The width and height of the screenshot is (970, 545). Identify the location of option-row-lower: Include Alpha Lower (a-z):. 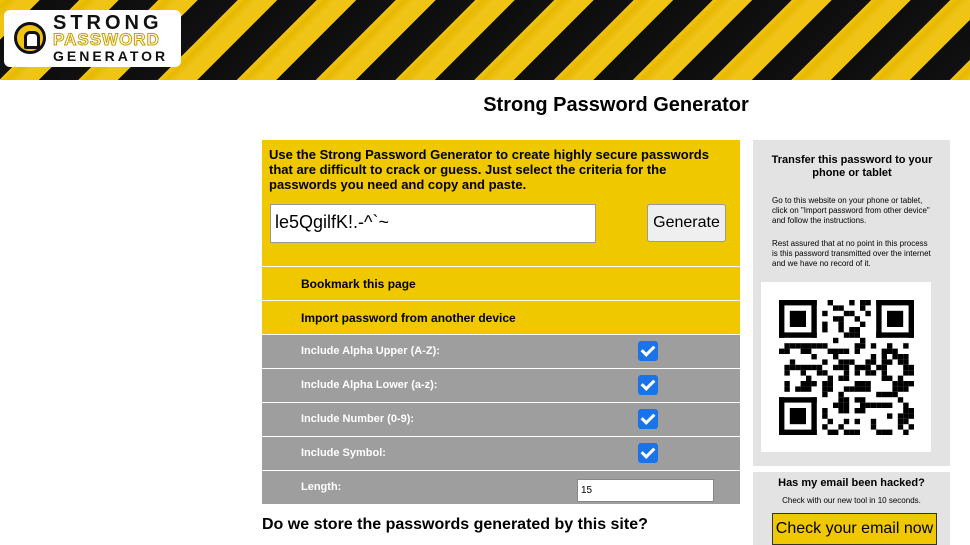
(501, 385).